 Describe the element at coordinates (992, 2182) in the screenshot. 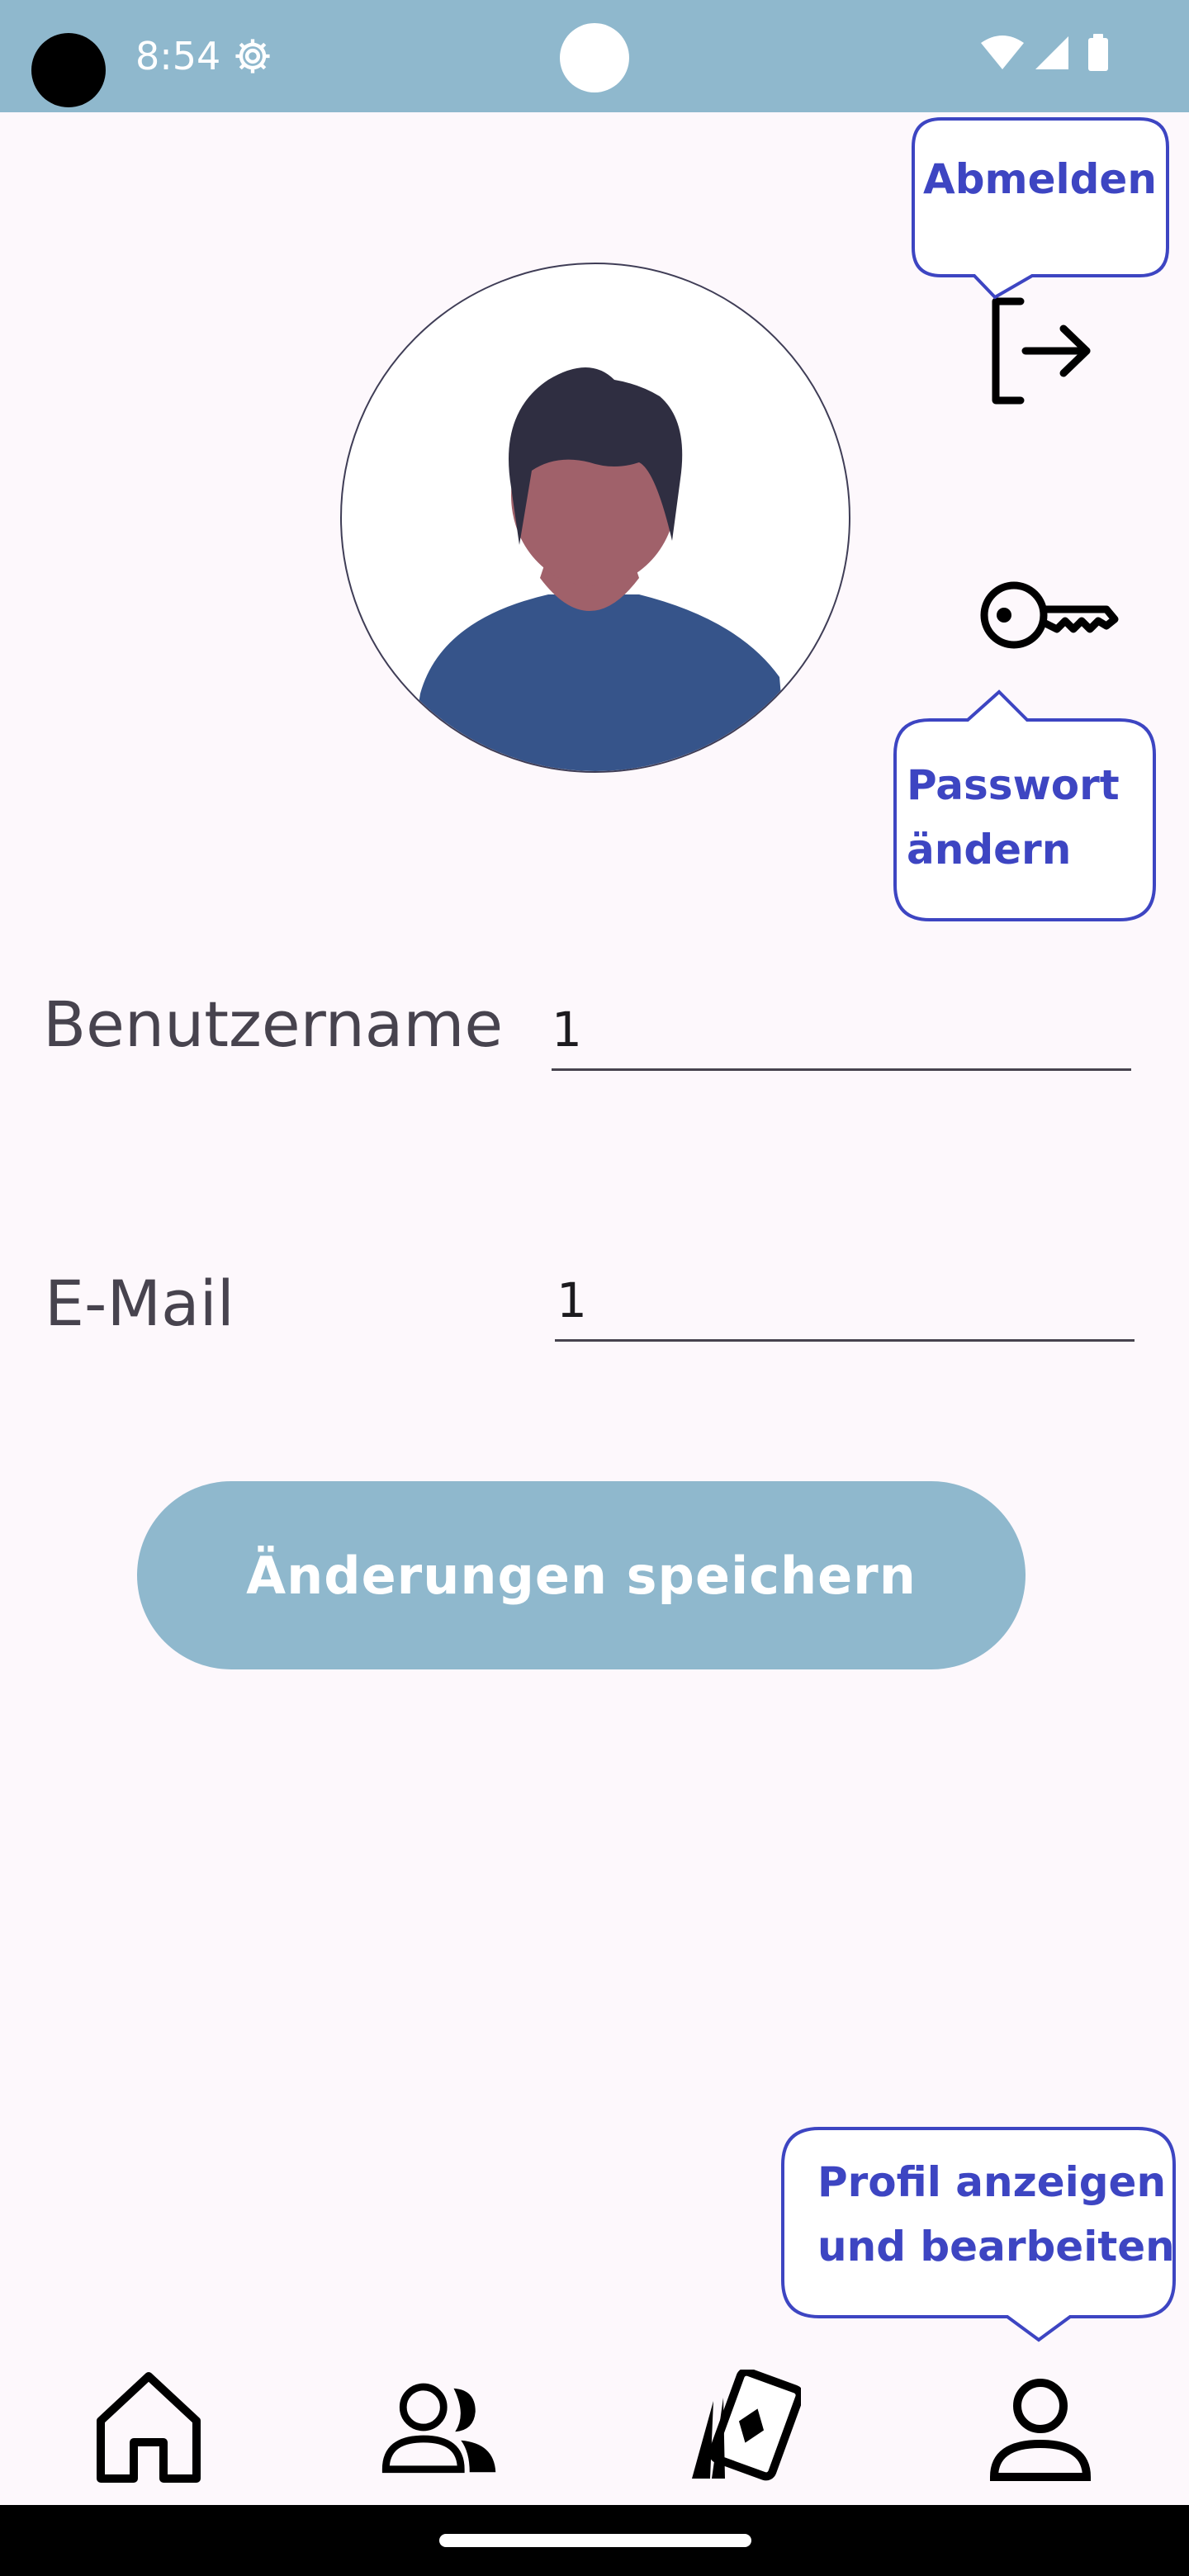

I see `profile-callout-line1: Profil anzeigen` at that location.